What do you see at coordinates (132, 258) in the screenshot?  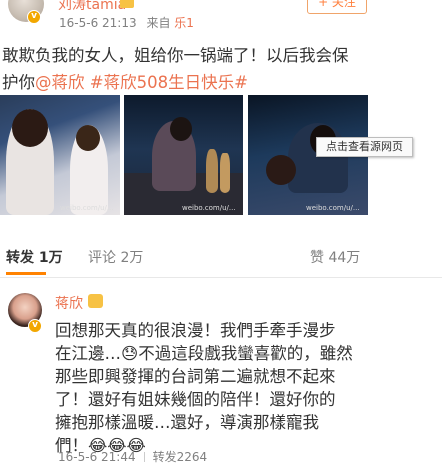 I see `comment-count: 2万` at bounding box center [132, 258].